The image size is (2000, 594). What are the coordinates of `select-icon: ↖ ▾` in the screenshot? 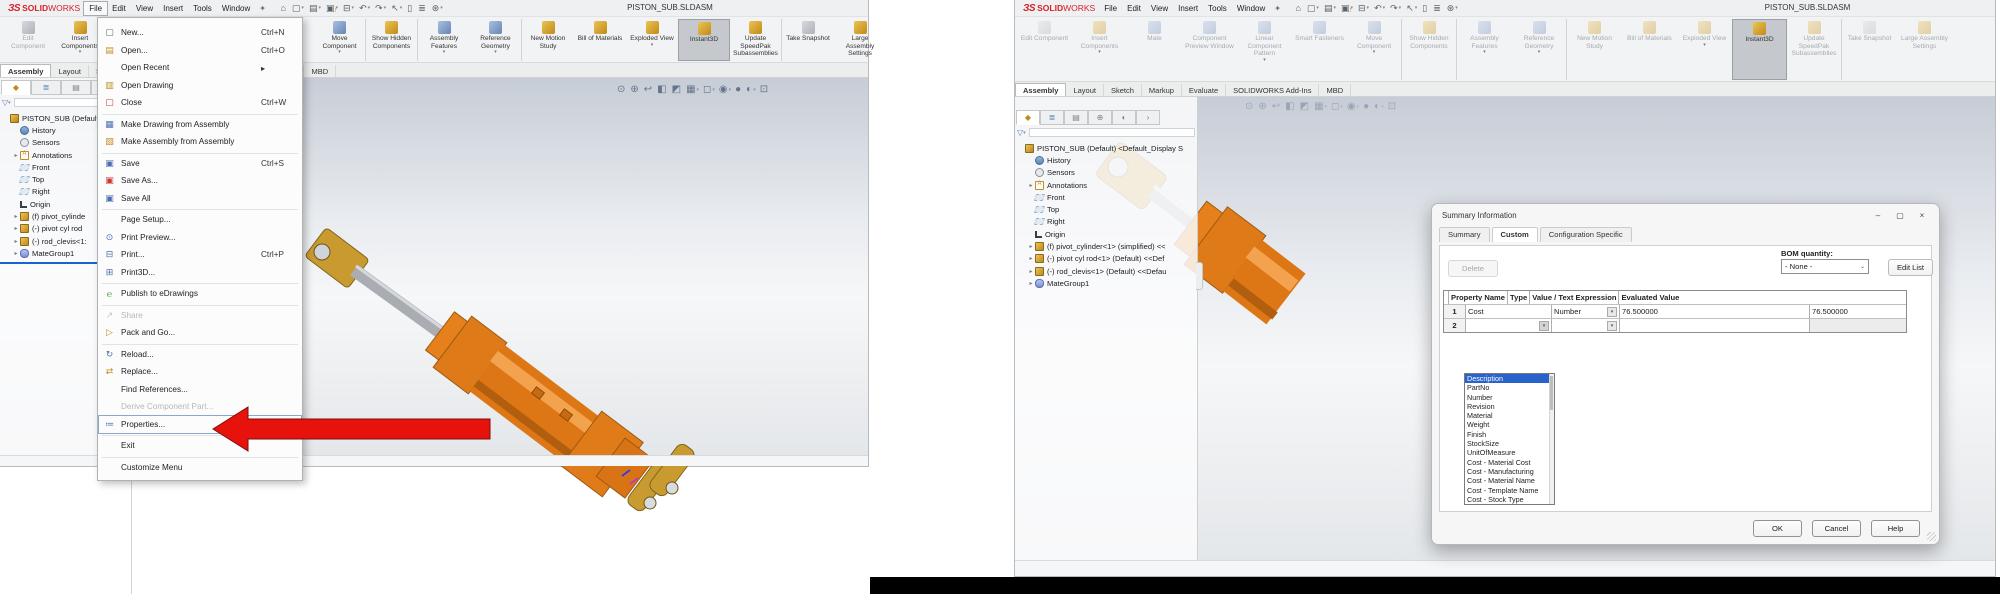 It's located at (1412, 8).